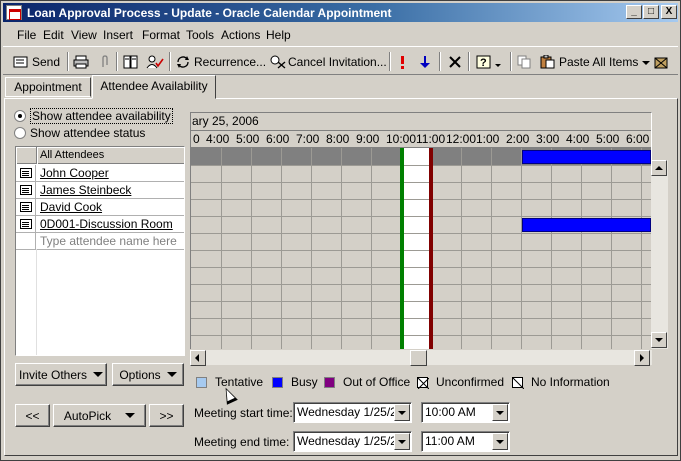 Image resolution: width=681 pixels, height=461 pixels. I want to click on attendee-row: John Cooper, so click(100, 173).